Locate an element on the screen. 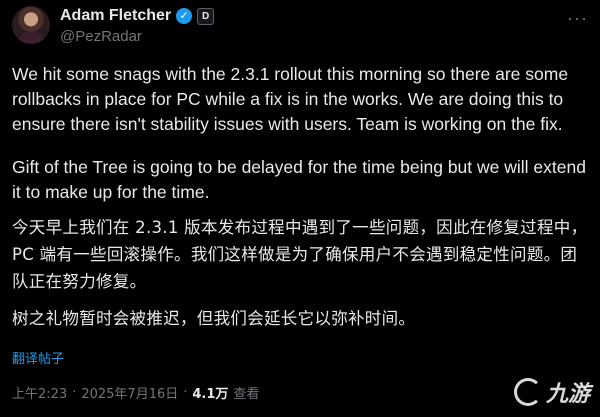 The height and width of the screenshot is (417, 600). translate-post-link: 翻译帖子 is located at coordinates (38, 357).